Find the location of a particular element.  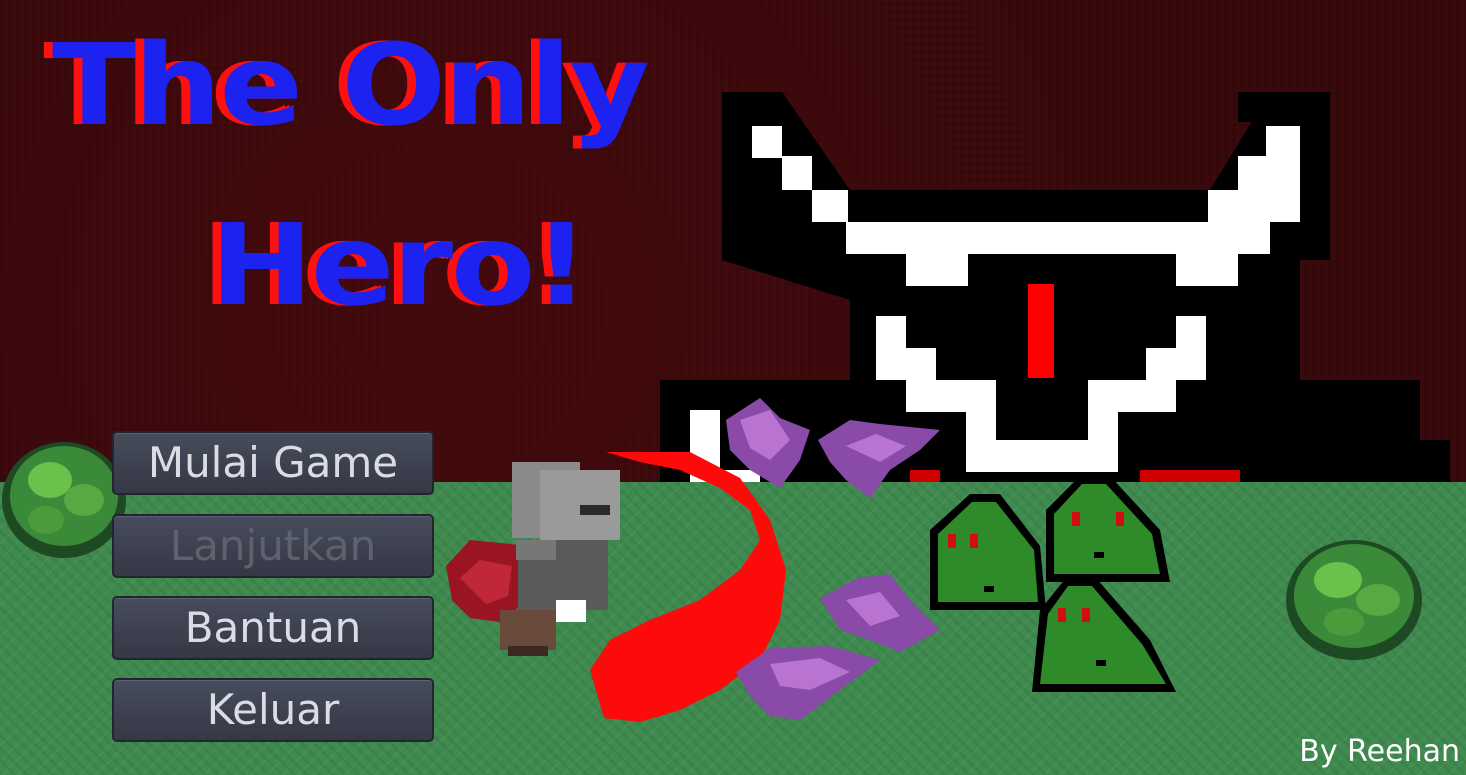

hero-knight-sprite is located at coordinates (533, 559).